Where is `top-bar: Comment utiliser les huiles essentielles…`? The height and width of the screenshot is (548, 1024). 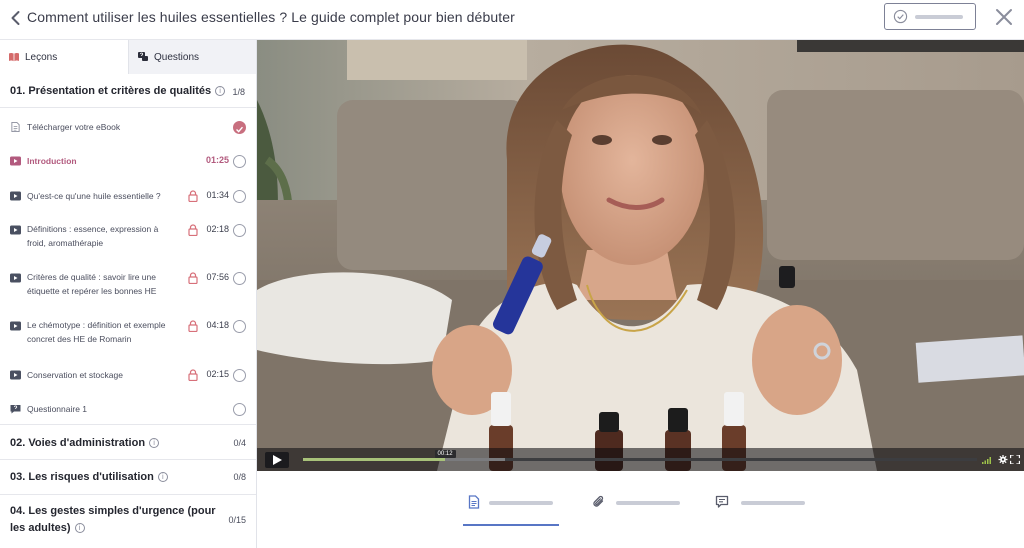 top-bar: Comment utiliser les huiles essentielles… is located at coordinates (512, 20).